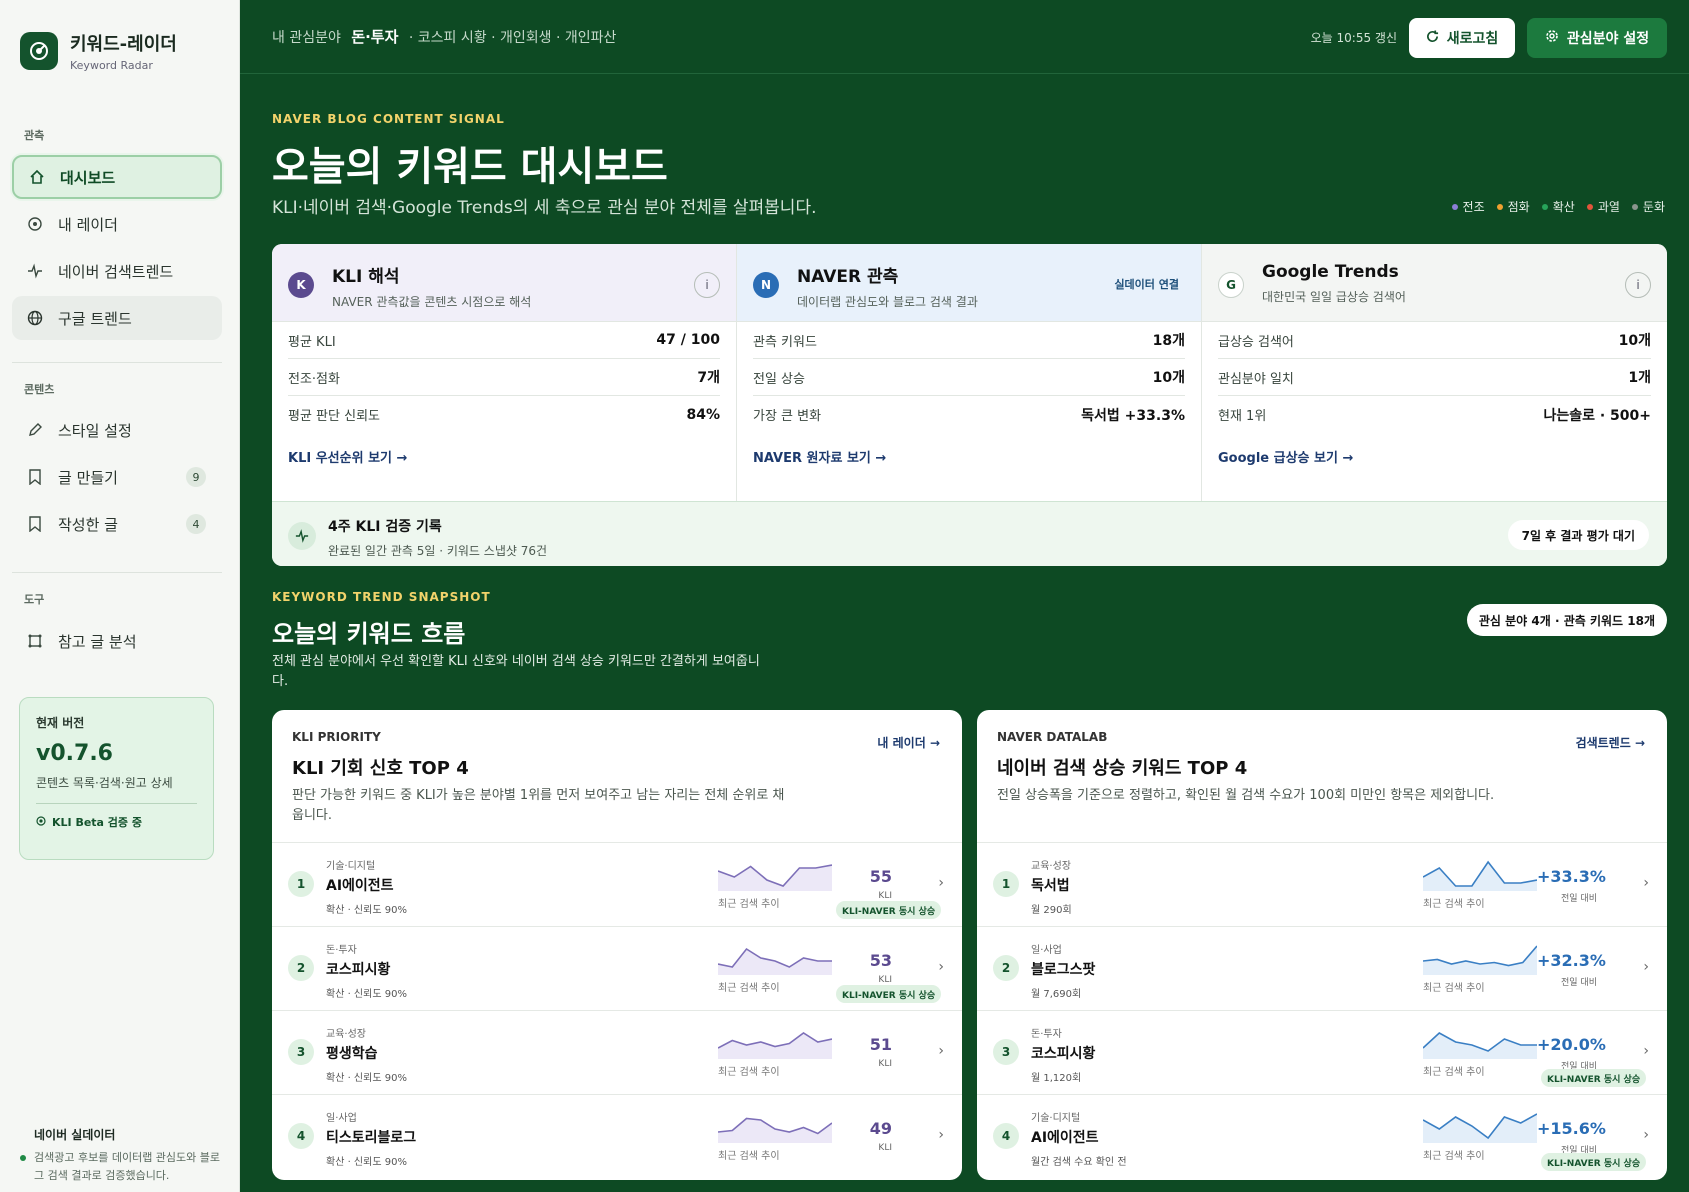  Describe the element at coordinates (969, 456) in the screenshot. I see `naver-raw-link: NAVER 원자료 보기 →` at that location.